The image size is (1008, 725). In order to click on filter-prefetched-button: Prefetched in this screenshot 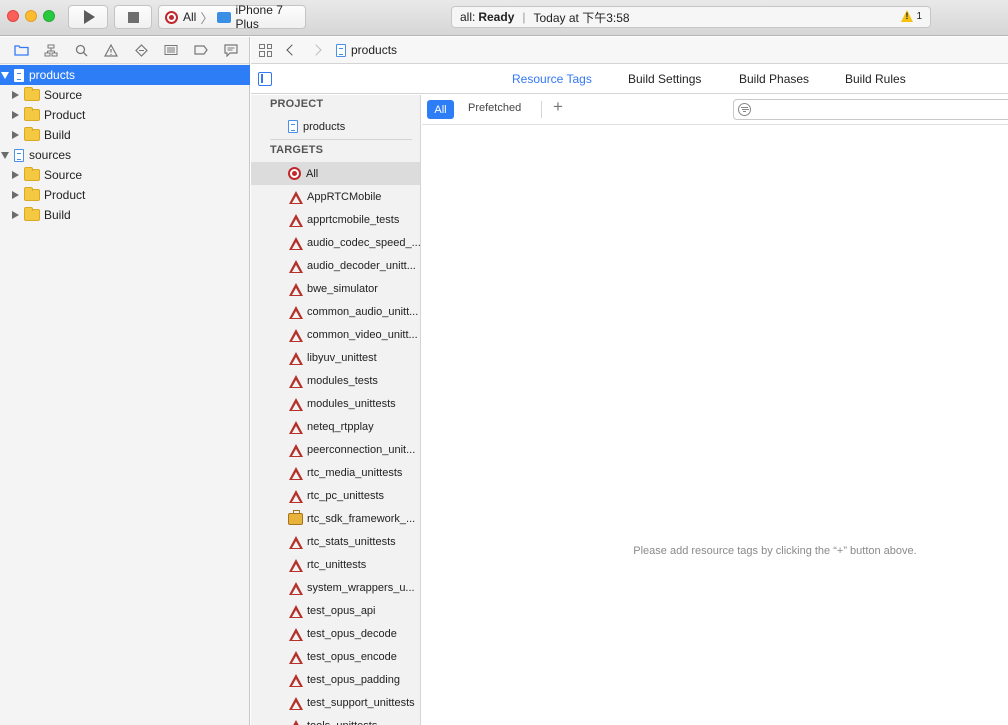, I will do `click(494, 108)`.